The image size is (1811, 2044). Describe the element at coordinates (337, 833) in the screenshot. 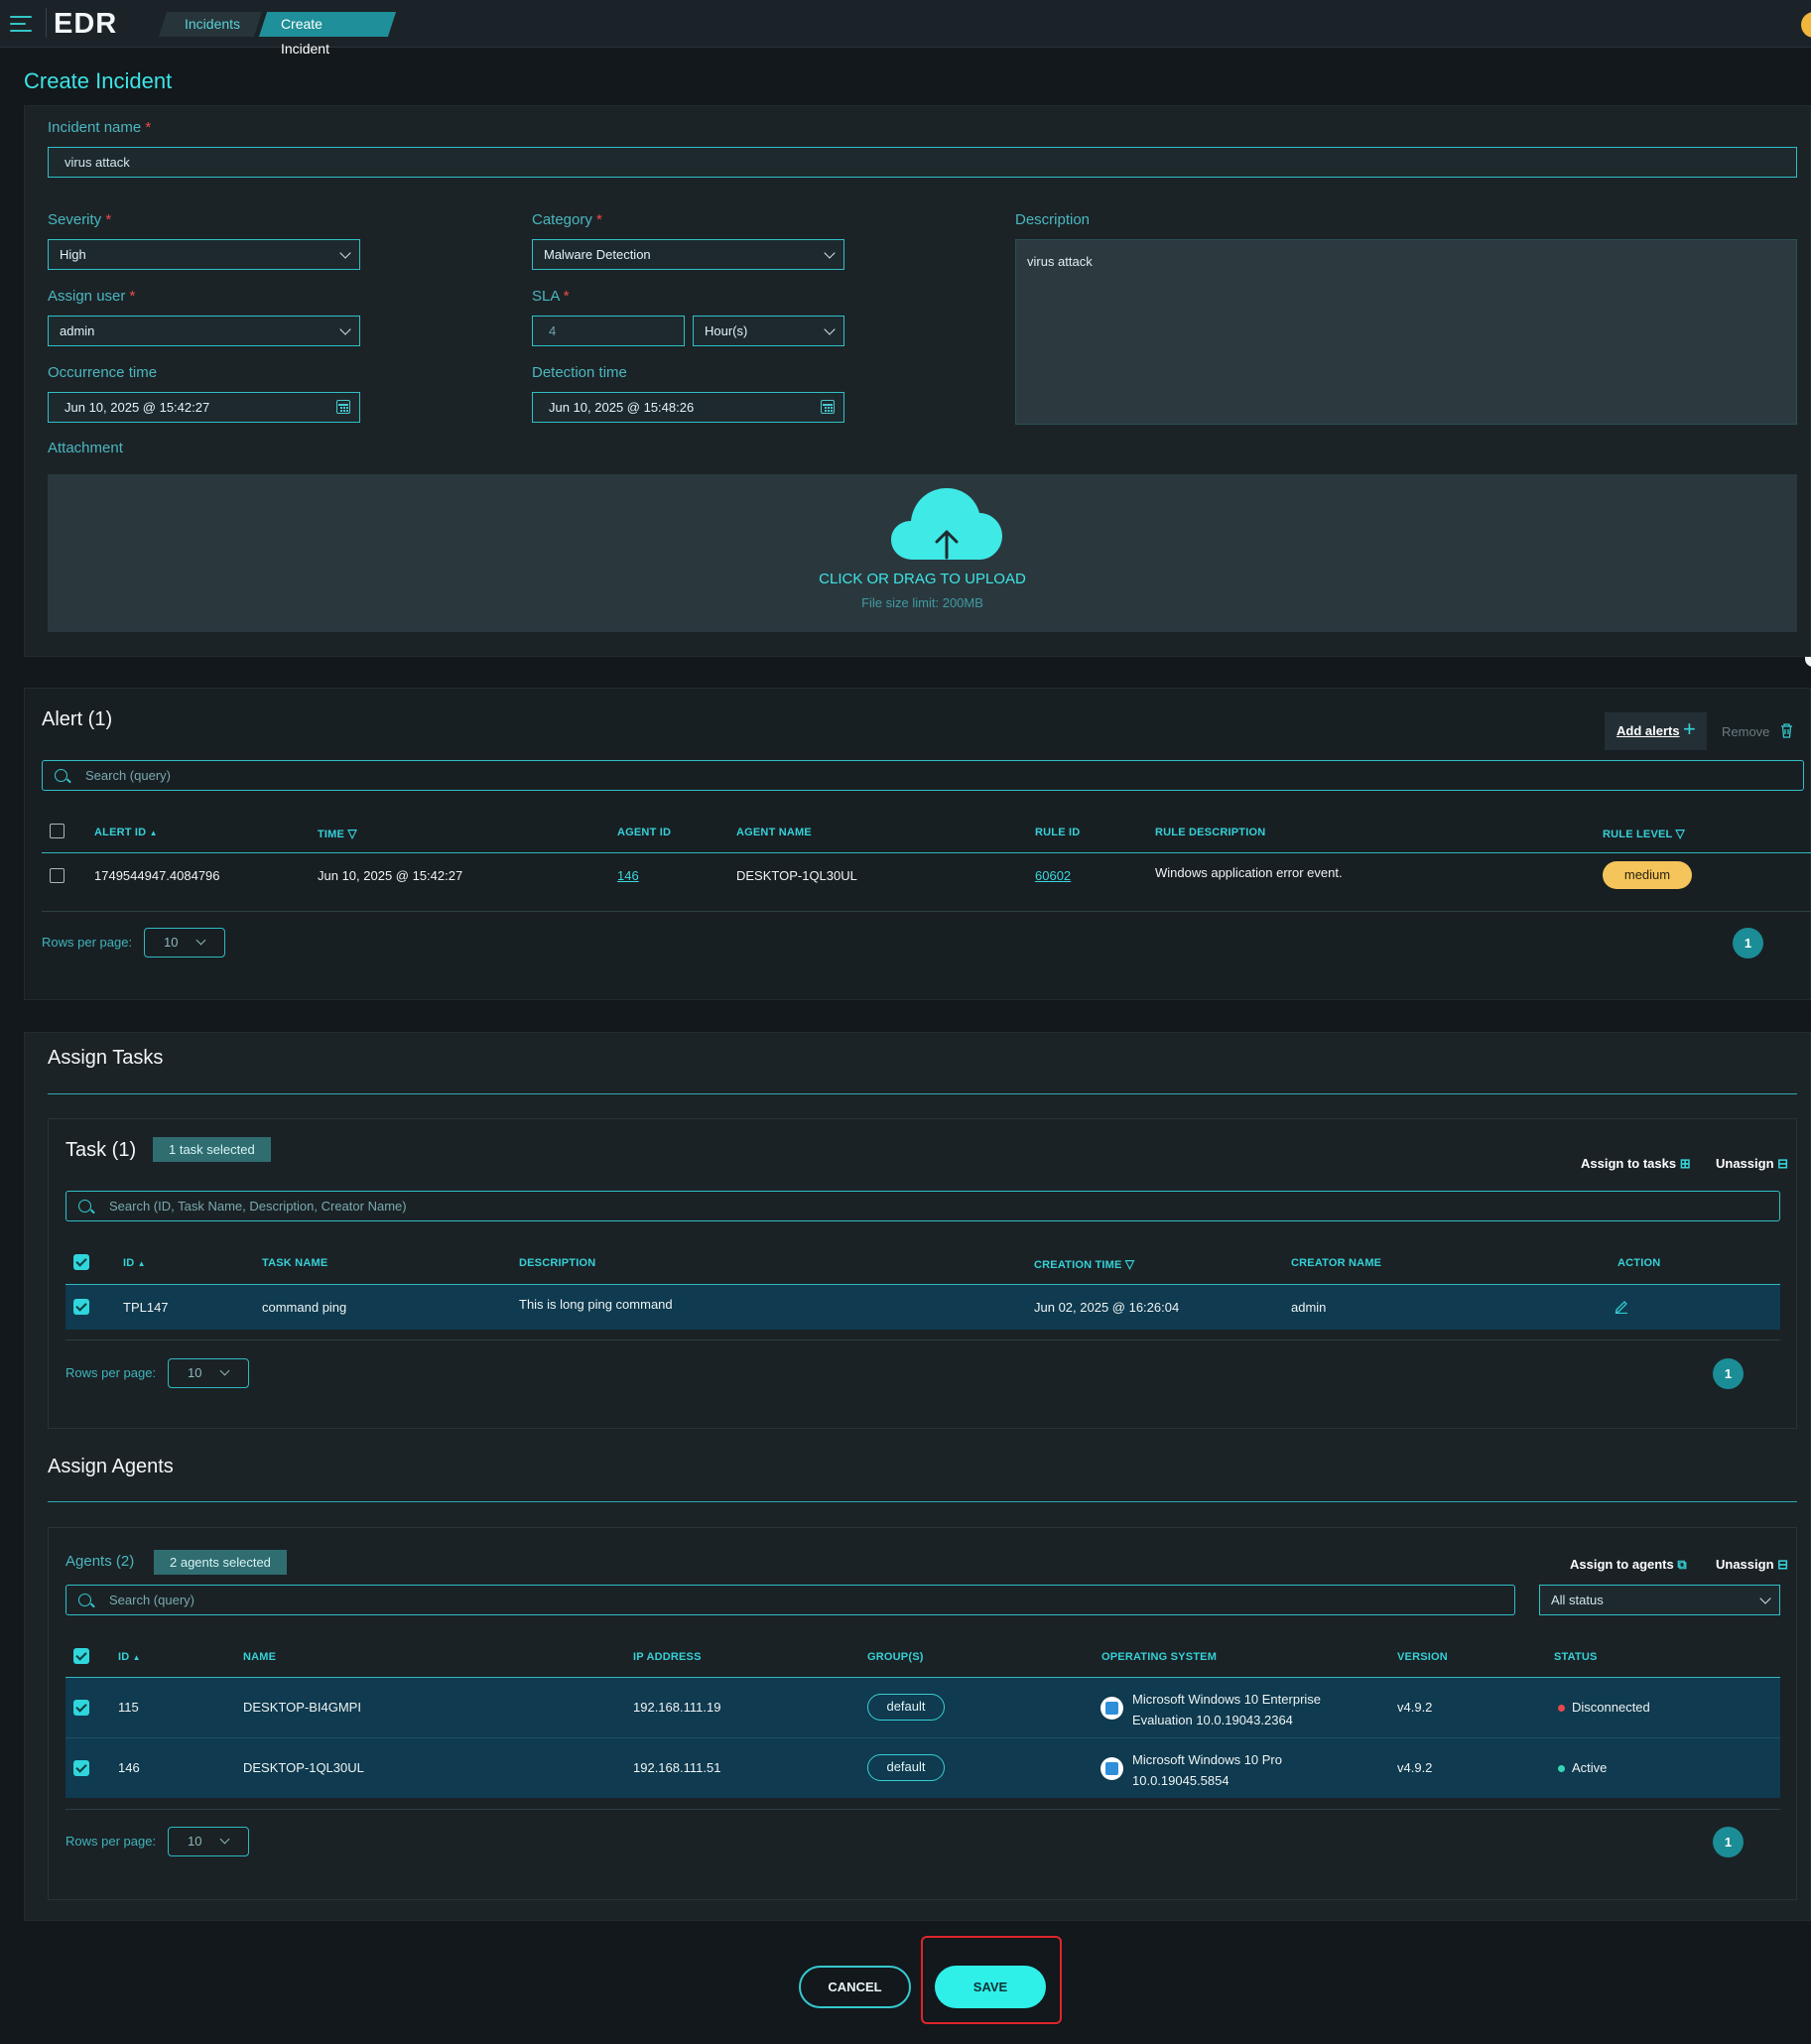

I see `col-time: TIME ▽` at that location.